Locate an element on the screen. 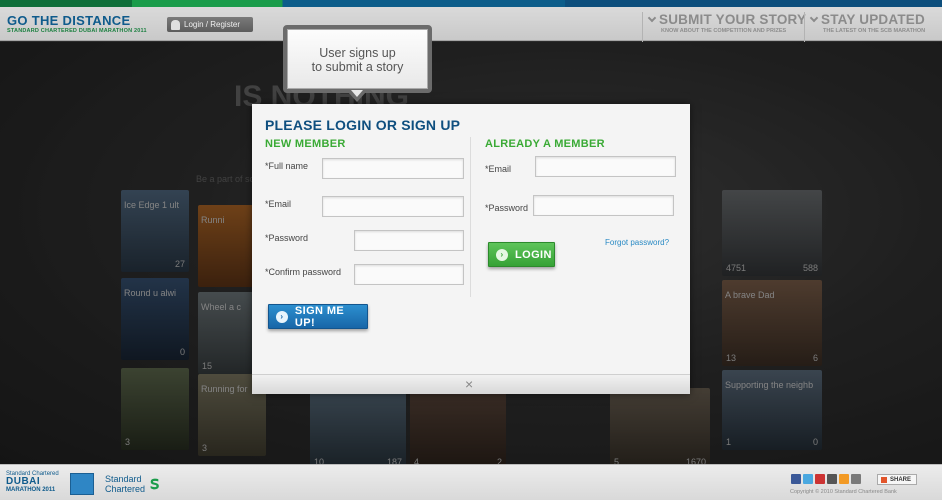  callout-line1: User signs up is located at coordinates (357, 53).